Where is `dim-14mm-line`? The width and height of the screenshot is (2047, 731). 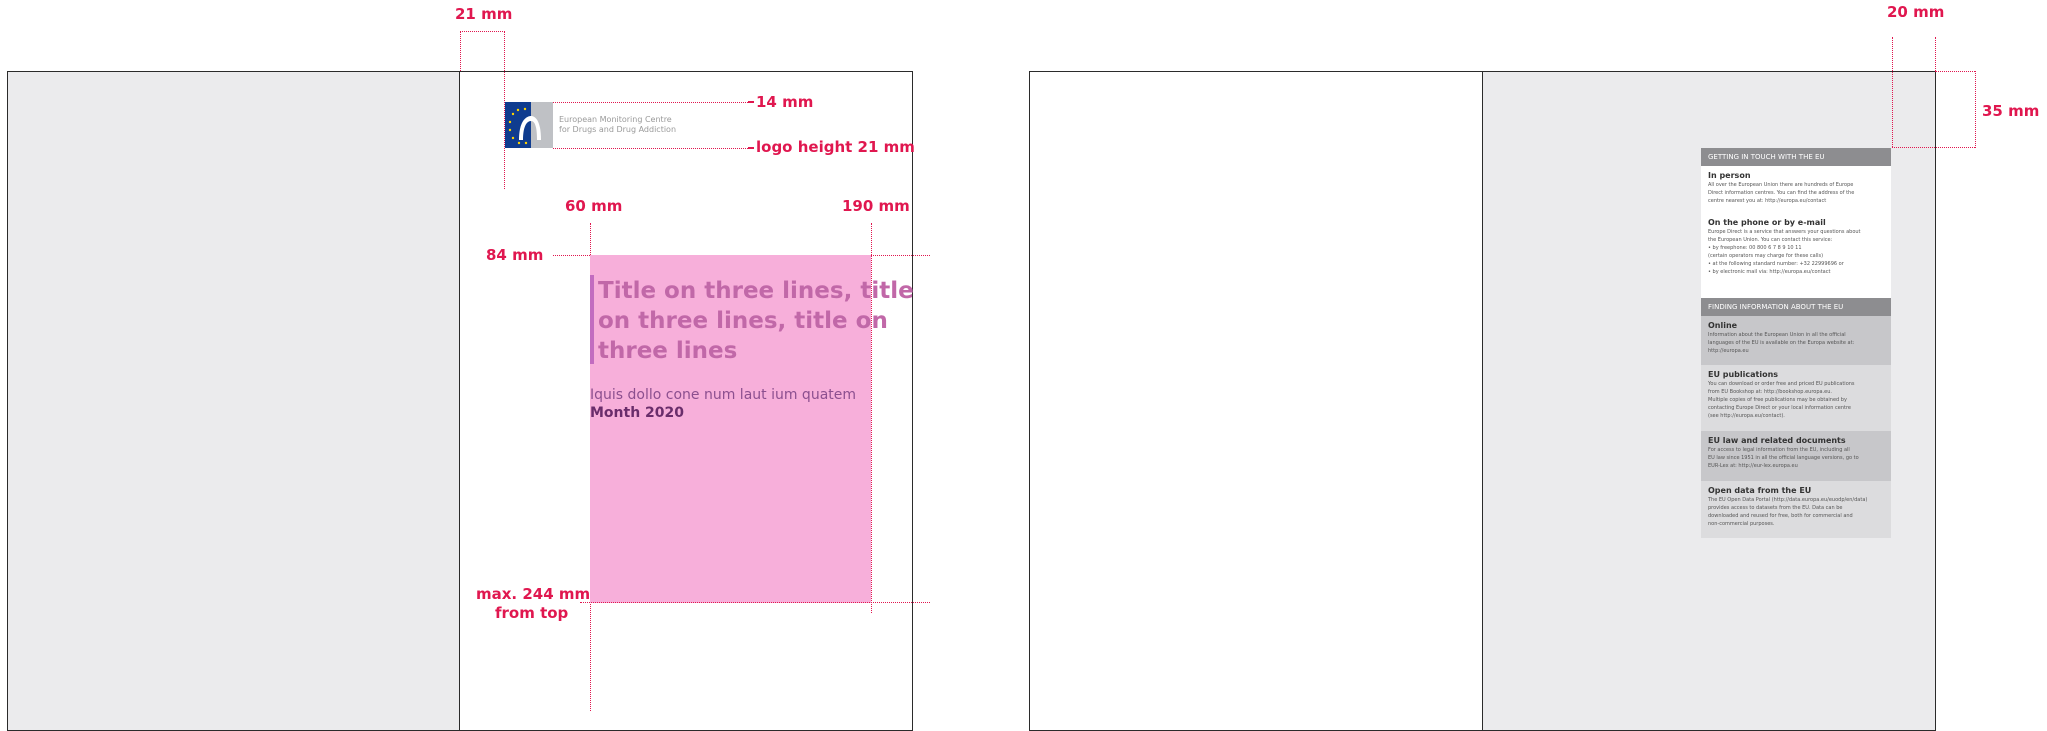 dim-14mm-line is located at coordinates (650, 102).